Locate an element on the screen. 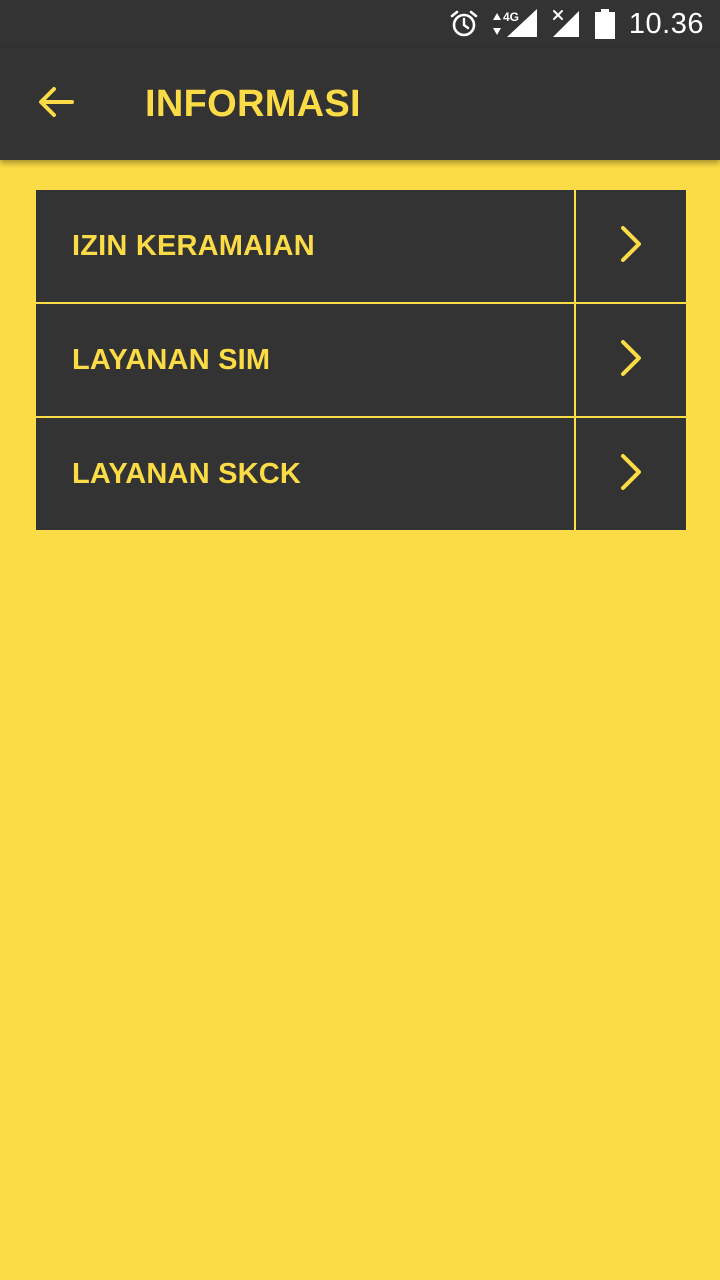 The image size is (720, 1280). app-bar: INFORMASI is located at coordinates (360, 104).